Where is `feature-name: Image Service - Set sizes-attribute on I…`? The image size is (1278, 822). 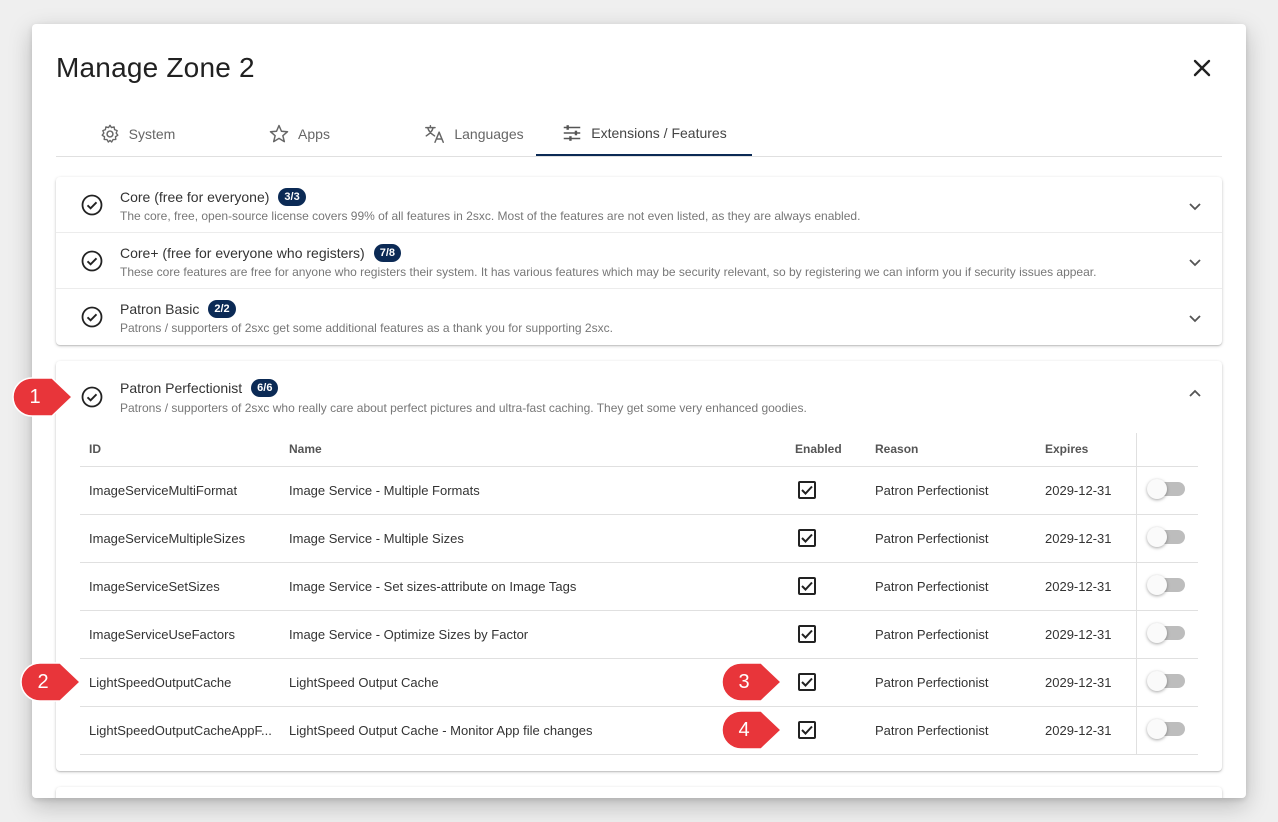 feature-name: Image Service - Set sizes-attribute on I… is located at coordinates (533, 586).